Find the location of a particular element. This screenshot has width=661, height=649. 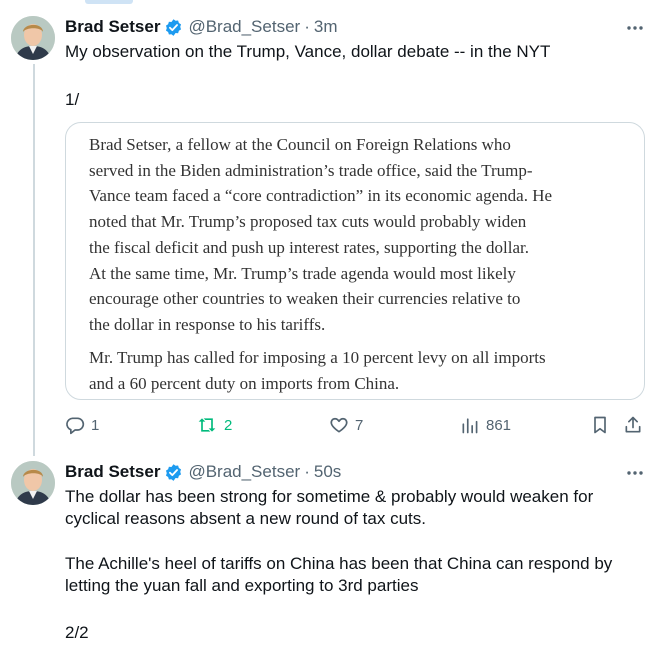

views-button: 861 is located at coordinates (485, 425).